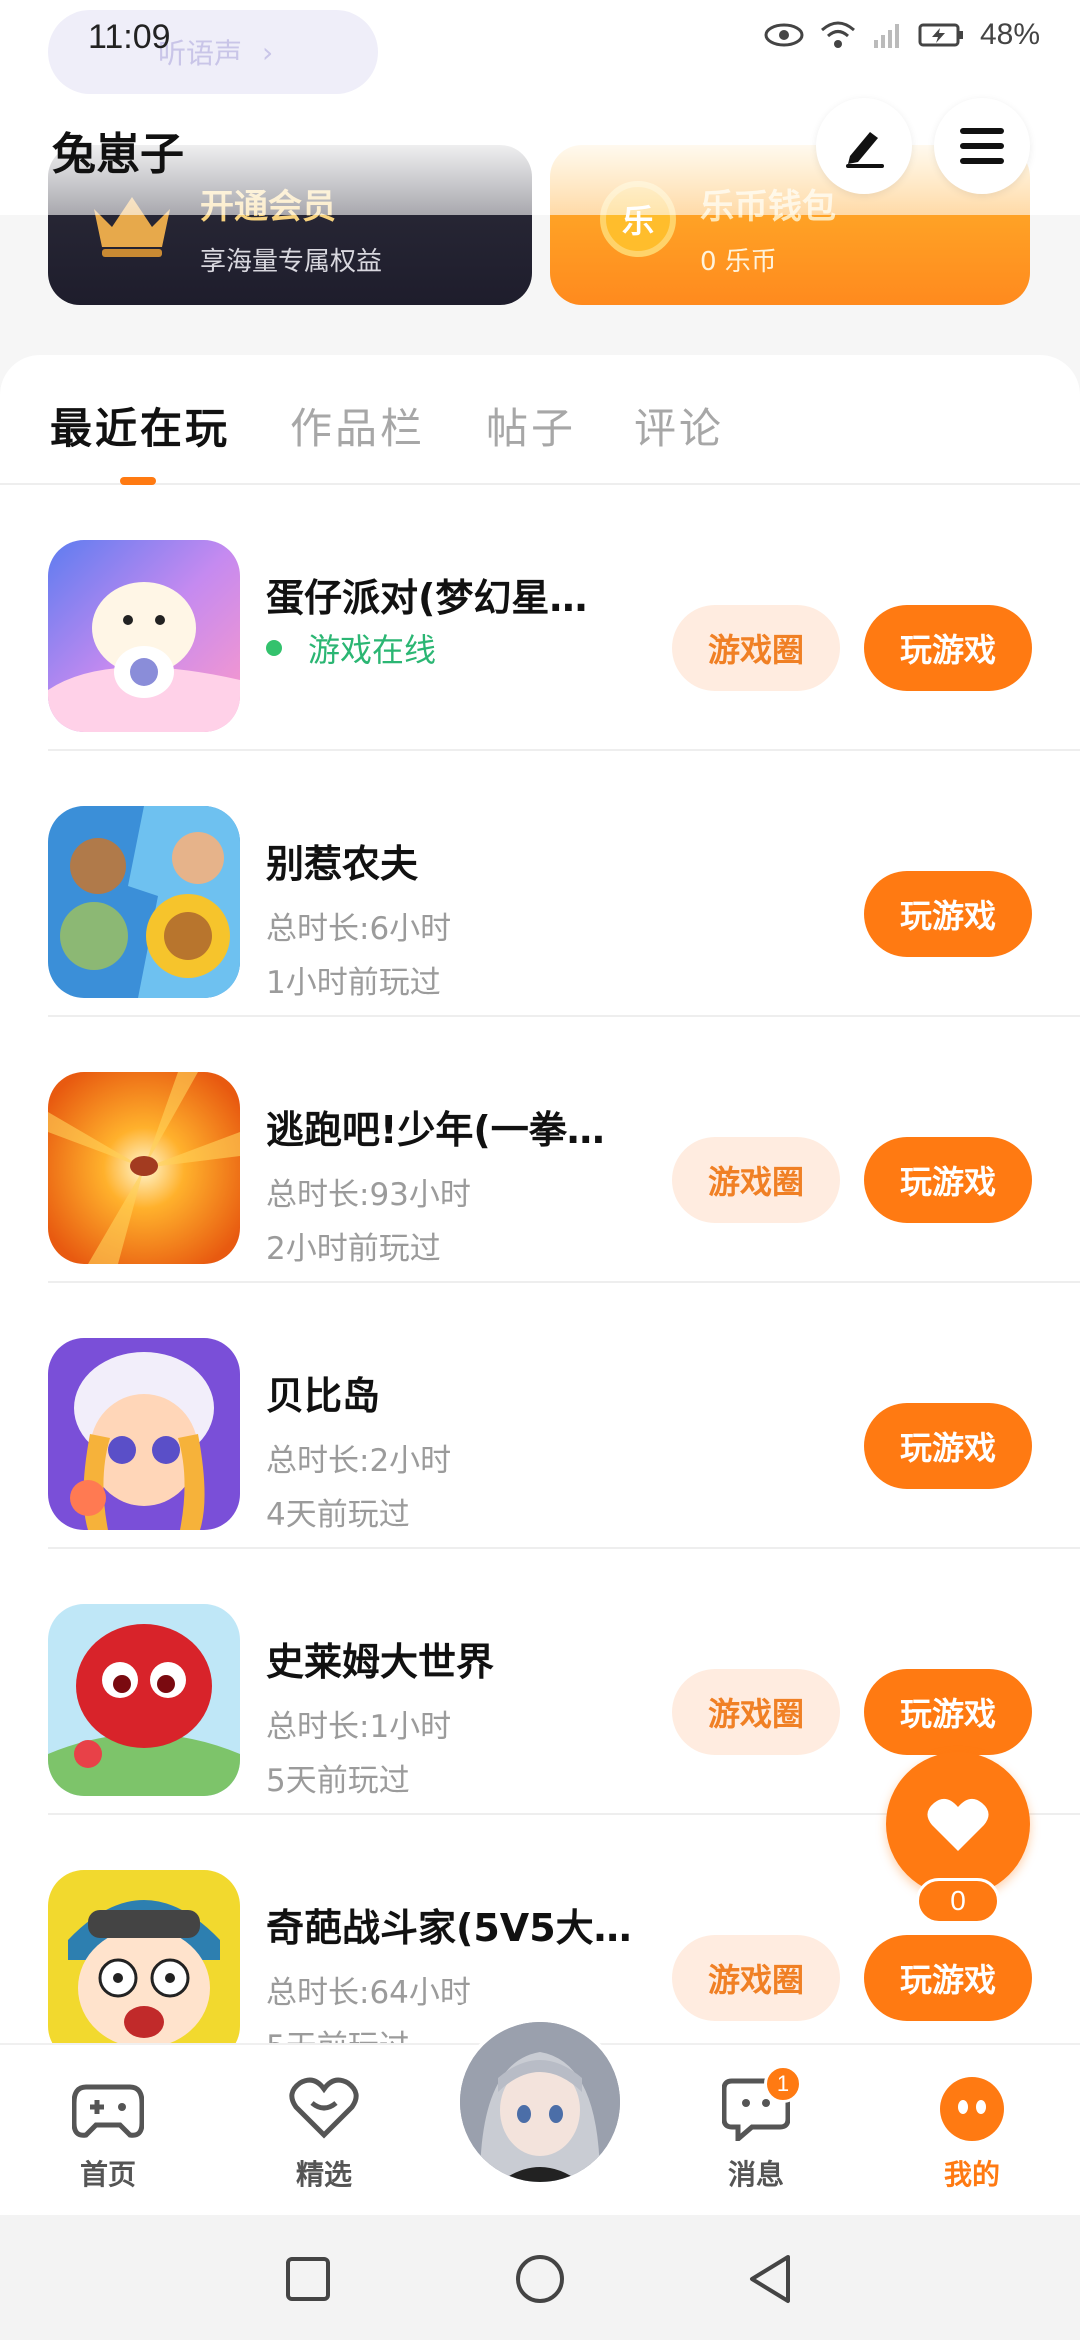 The width and height of the screenshot is (1080, 2340). I want to click on square-icon, so click(308, 2279).